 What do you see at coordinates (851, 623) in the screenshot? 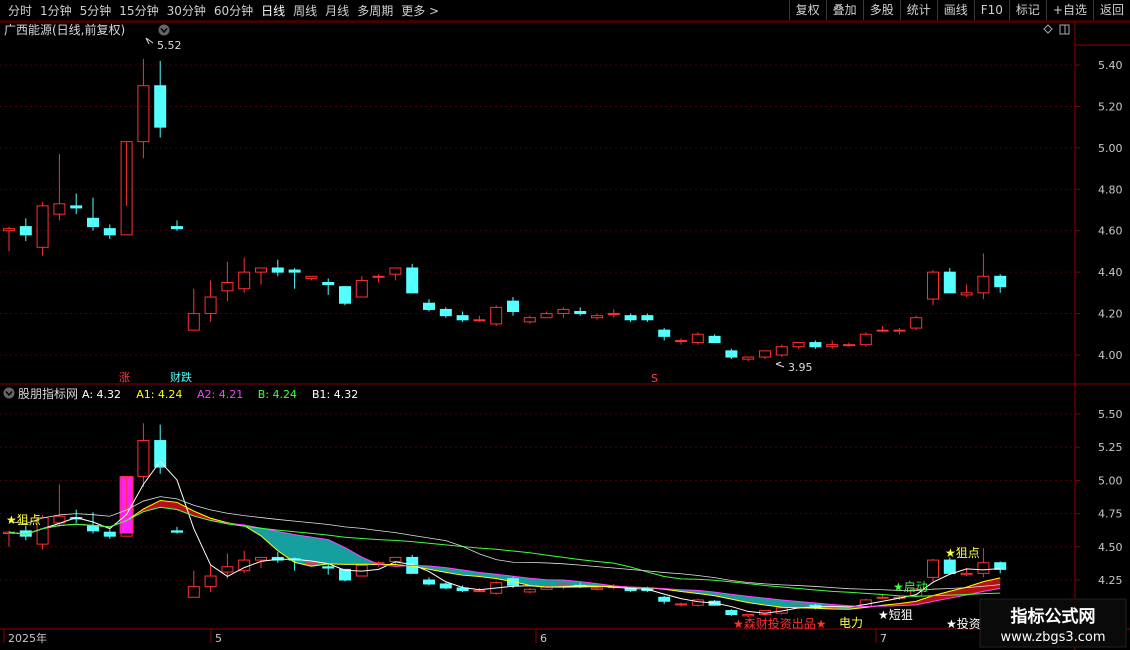
I see `dianli-label: 电力` at bounding box center [851, 623].